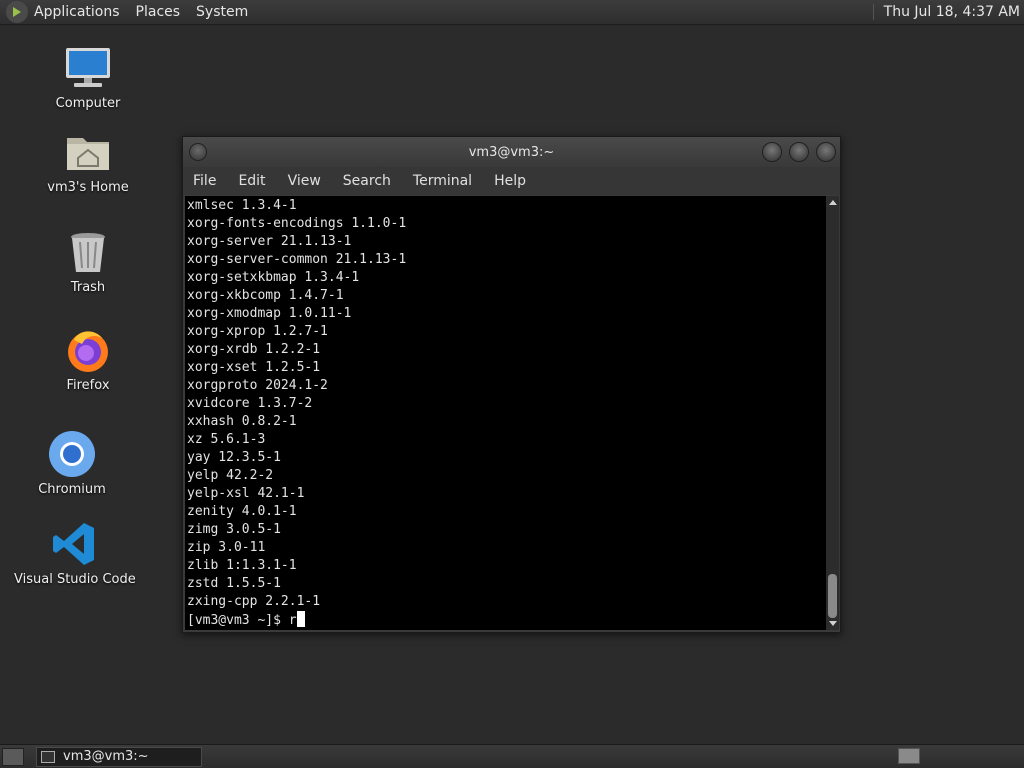 The image size is (1024, 768). What do you see at coordinates (13, 756) in the screenshot?
I see `show-desktop-icon` at bounding box center [13, 756].